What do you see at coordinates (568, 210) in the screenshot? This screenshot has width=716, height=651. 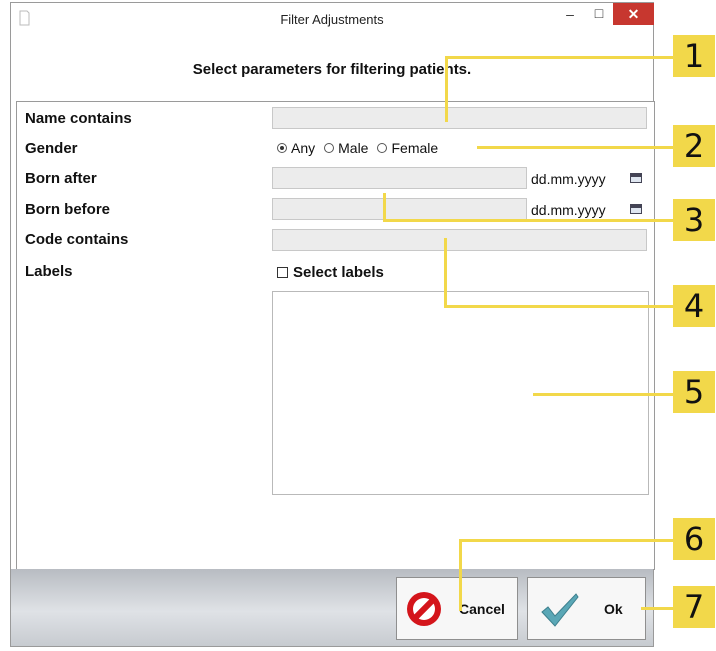 I see `born-before-format: dd.mm.yyyy` at bounding box center [568, 210].